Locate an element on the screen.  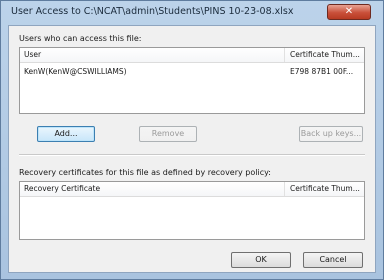
close-button: ✕ is located at coordinates (349, 12).